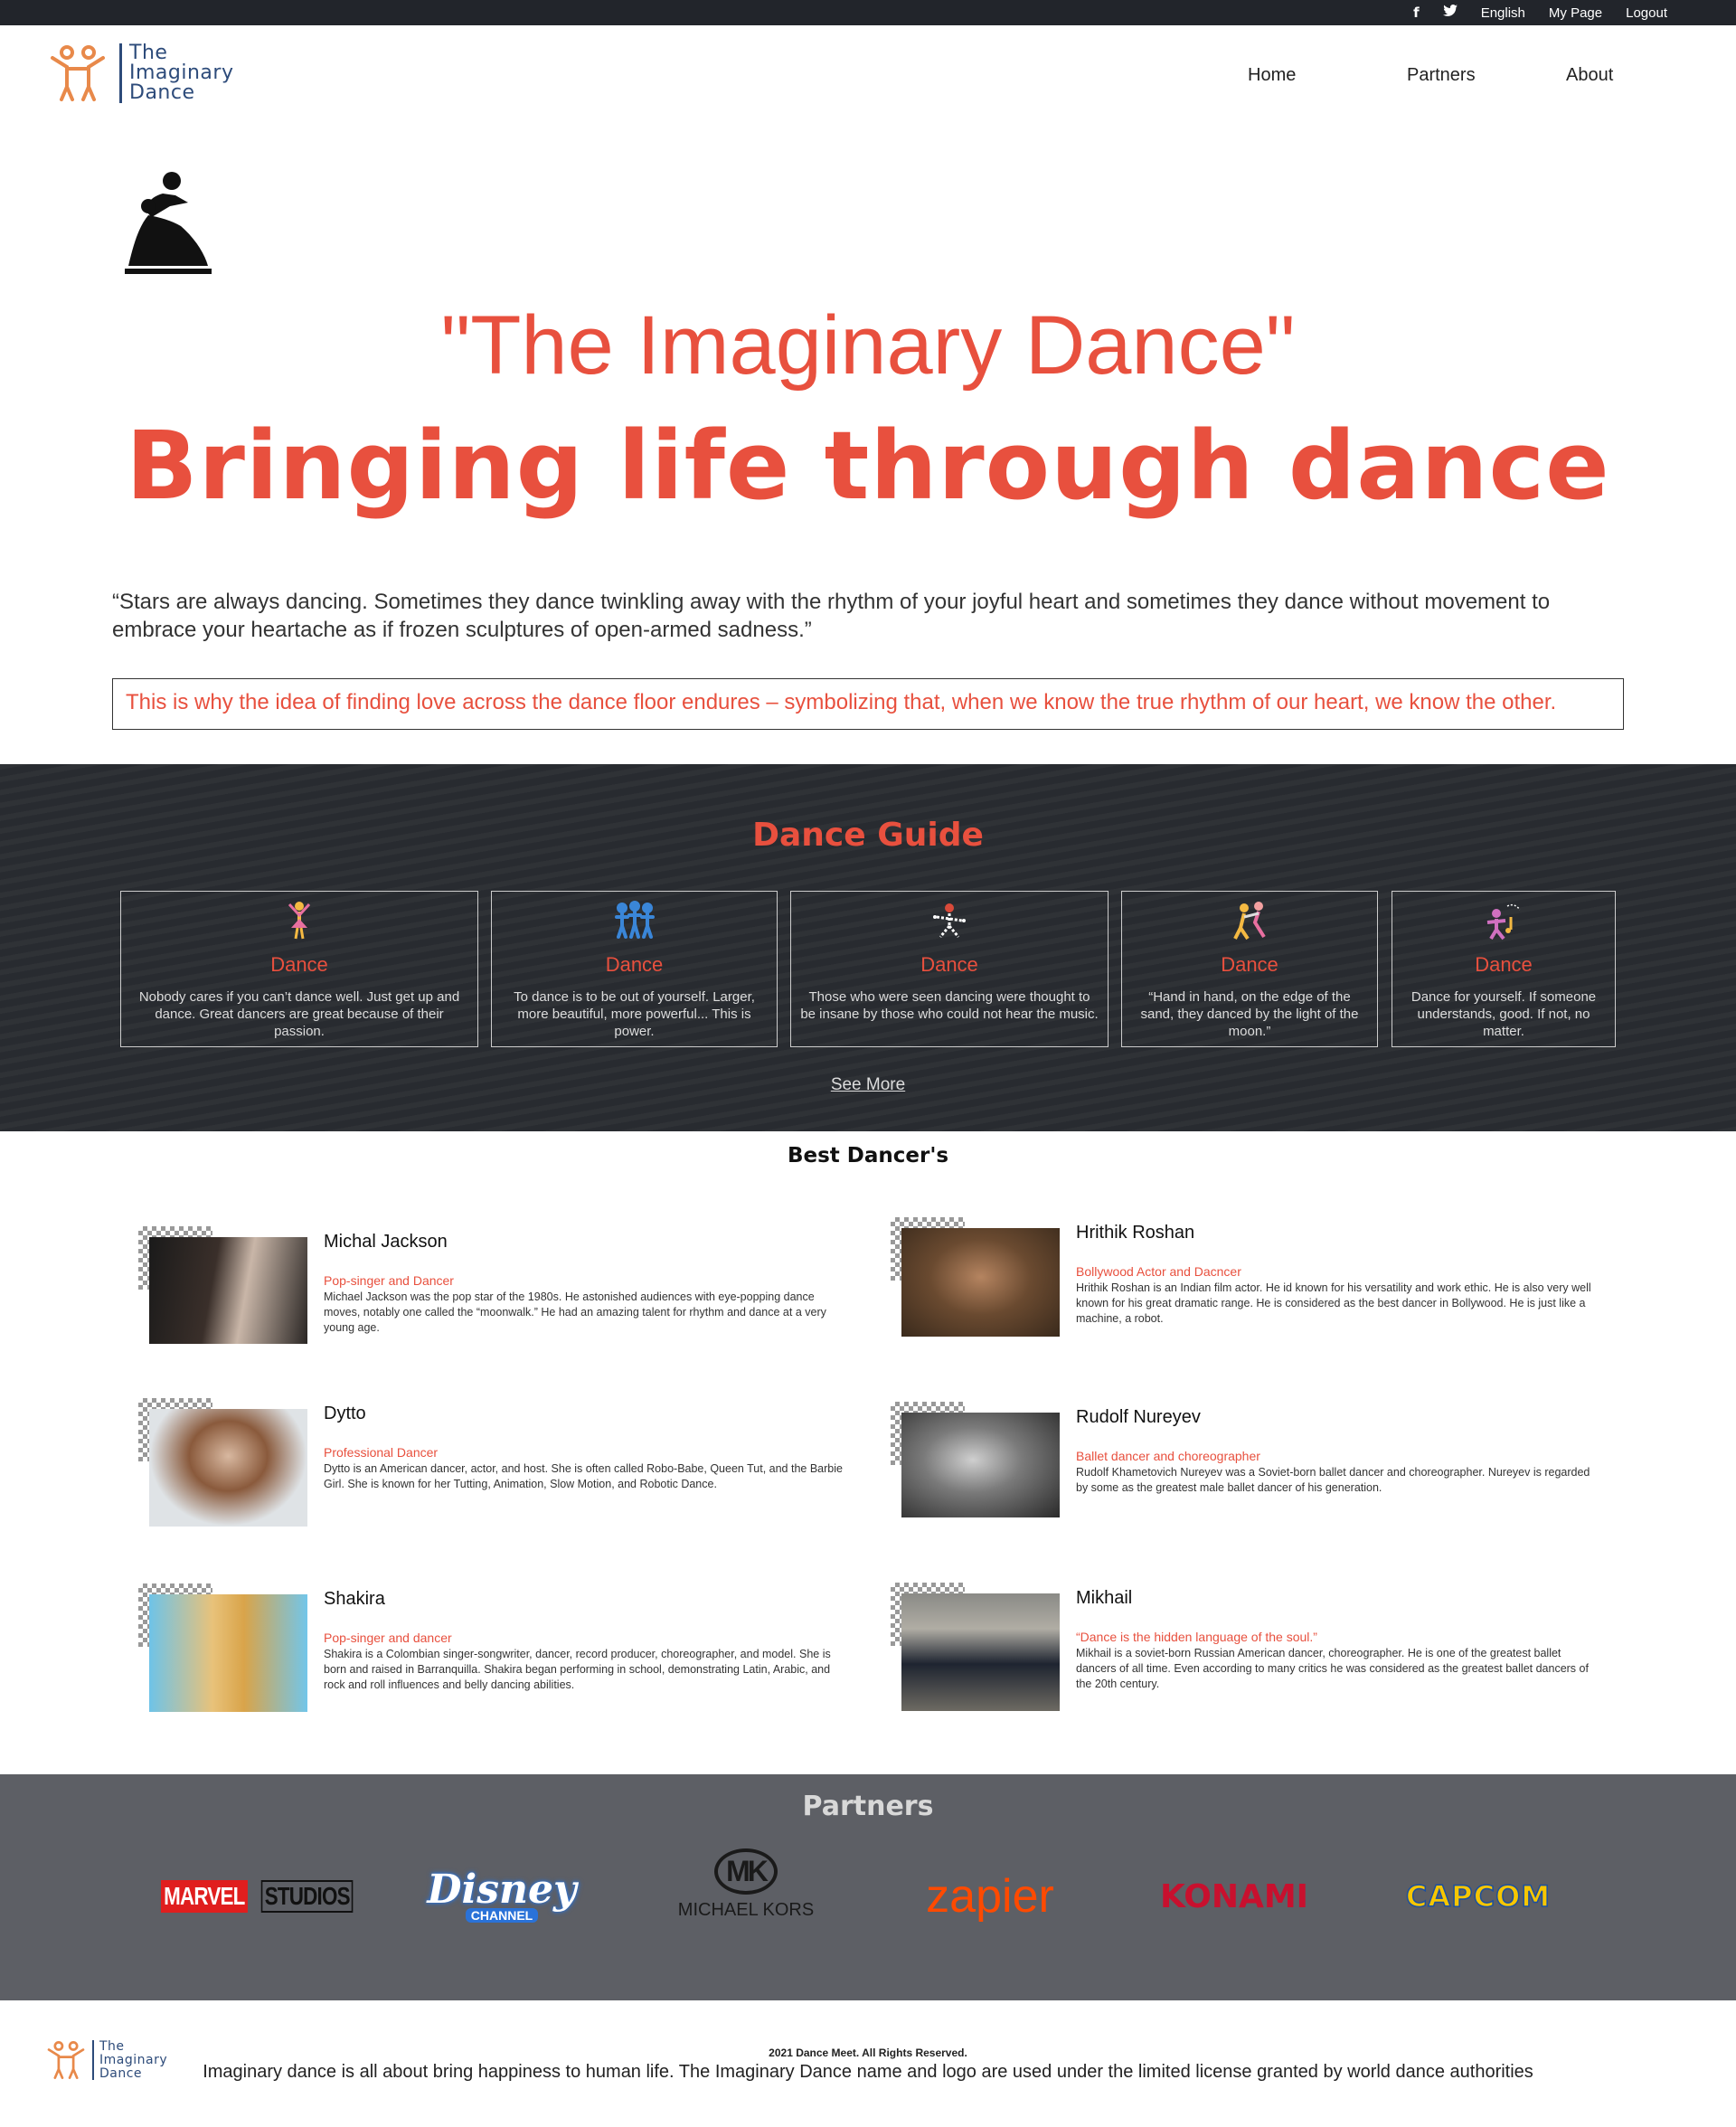  I want to click on logout-link: Logout, so click(1646, 13).